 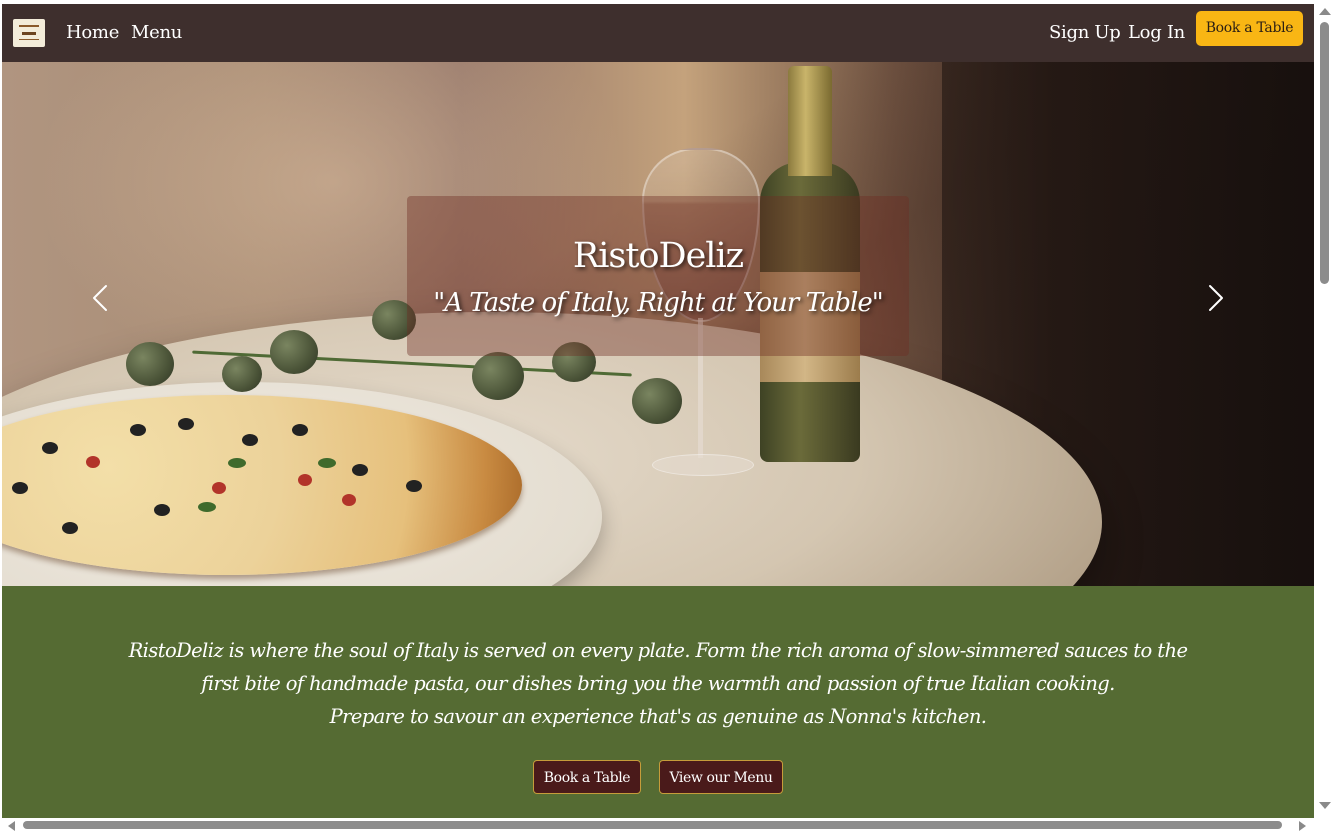 I want to click on vertical-scrollbar, so click(x=1324, y=409).